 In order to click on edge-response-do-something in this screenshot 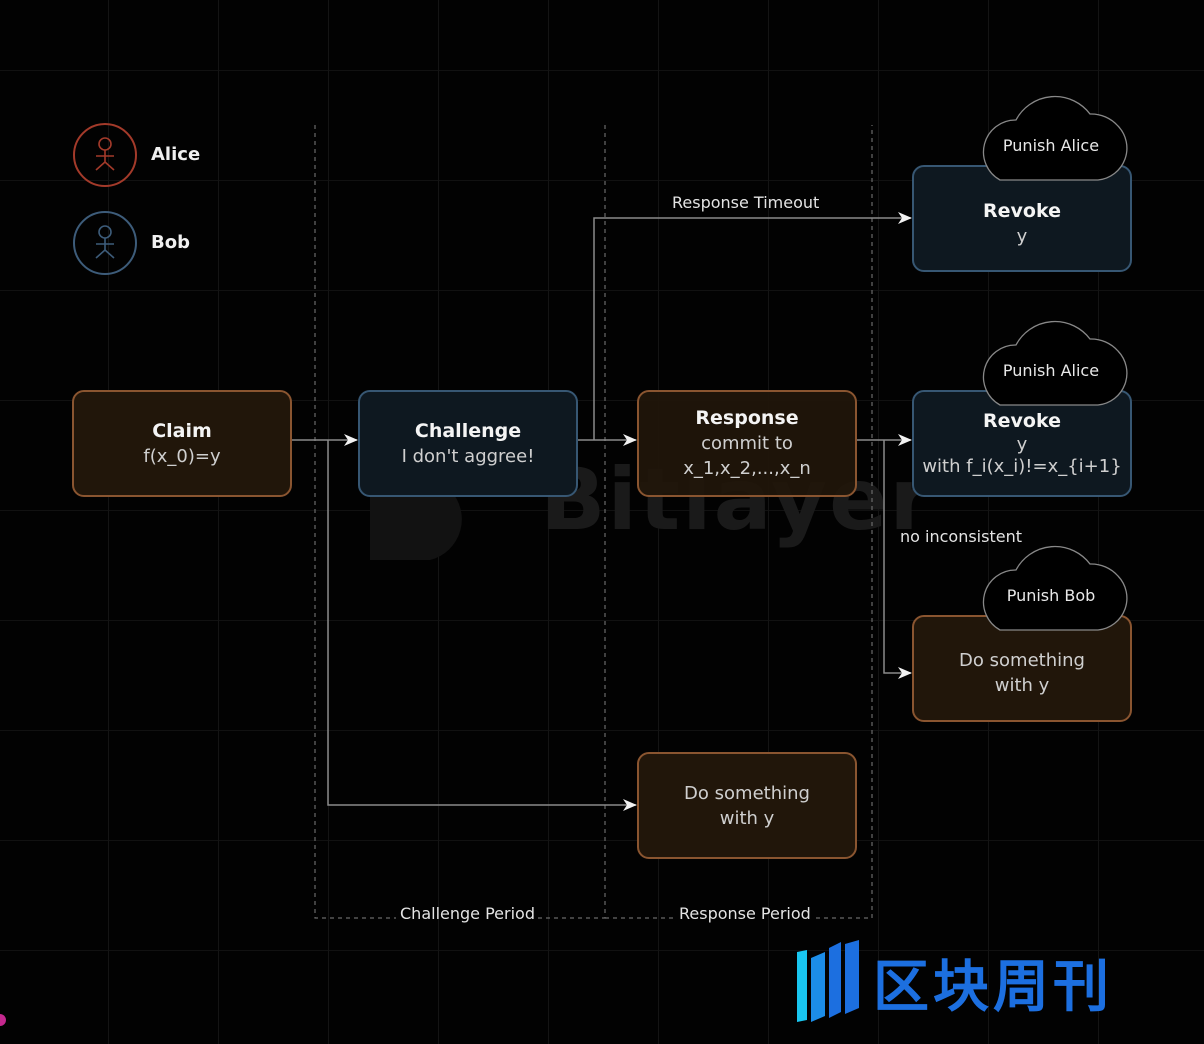, I will do `click(897, 559)`.